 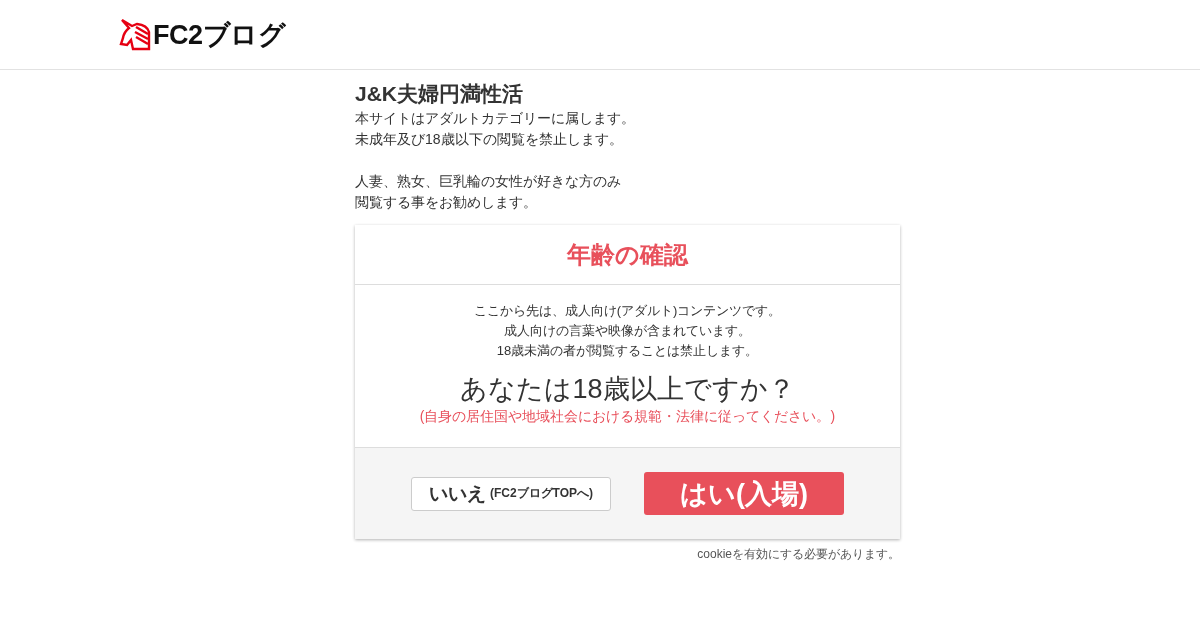 I want to click on notice-text: 人妻、熟女、巨乳輪の女性が好きな方のみ, so click(x=488, y=181).